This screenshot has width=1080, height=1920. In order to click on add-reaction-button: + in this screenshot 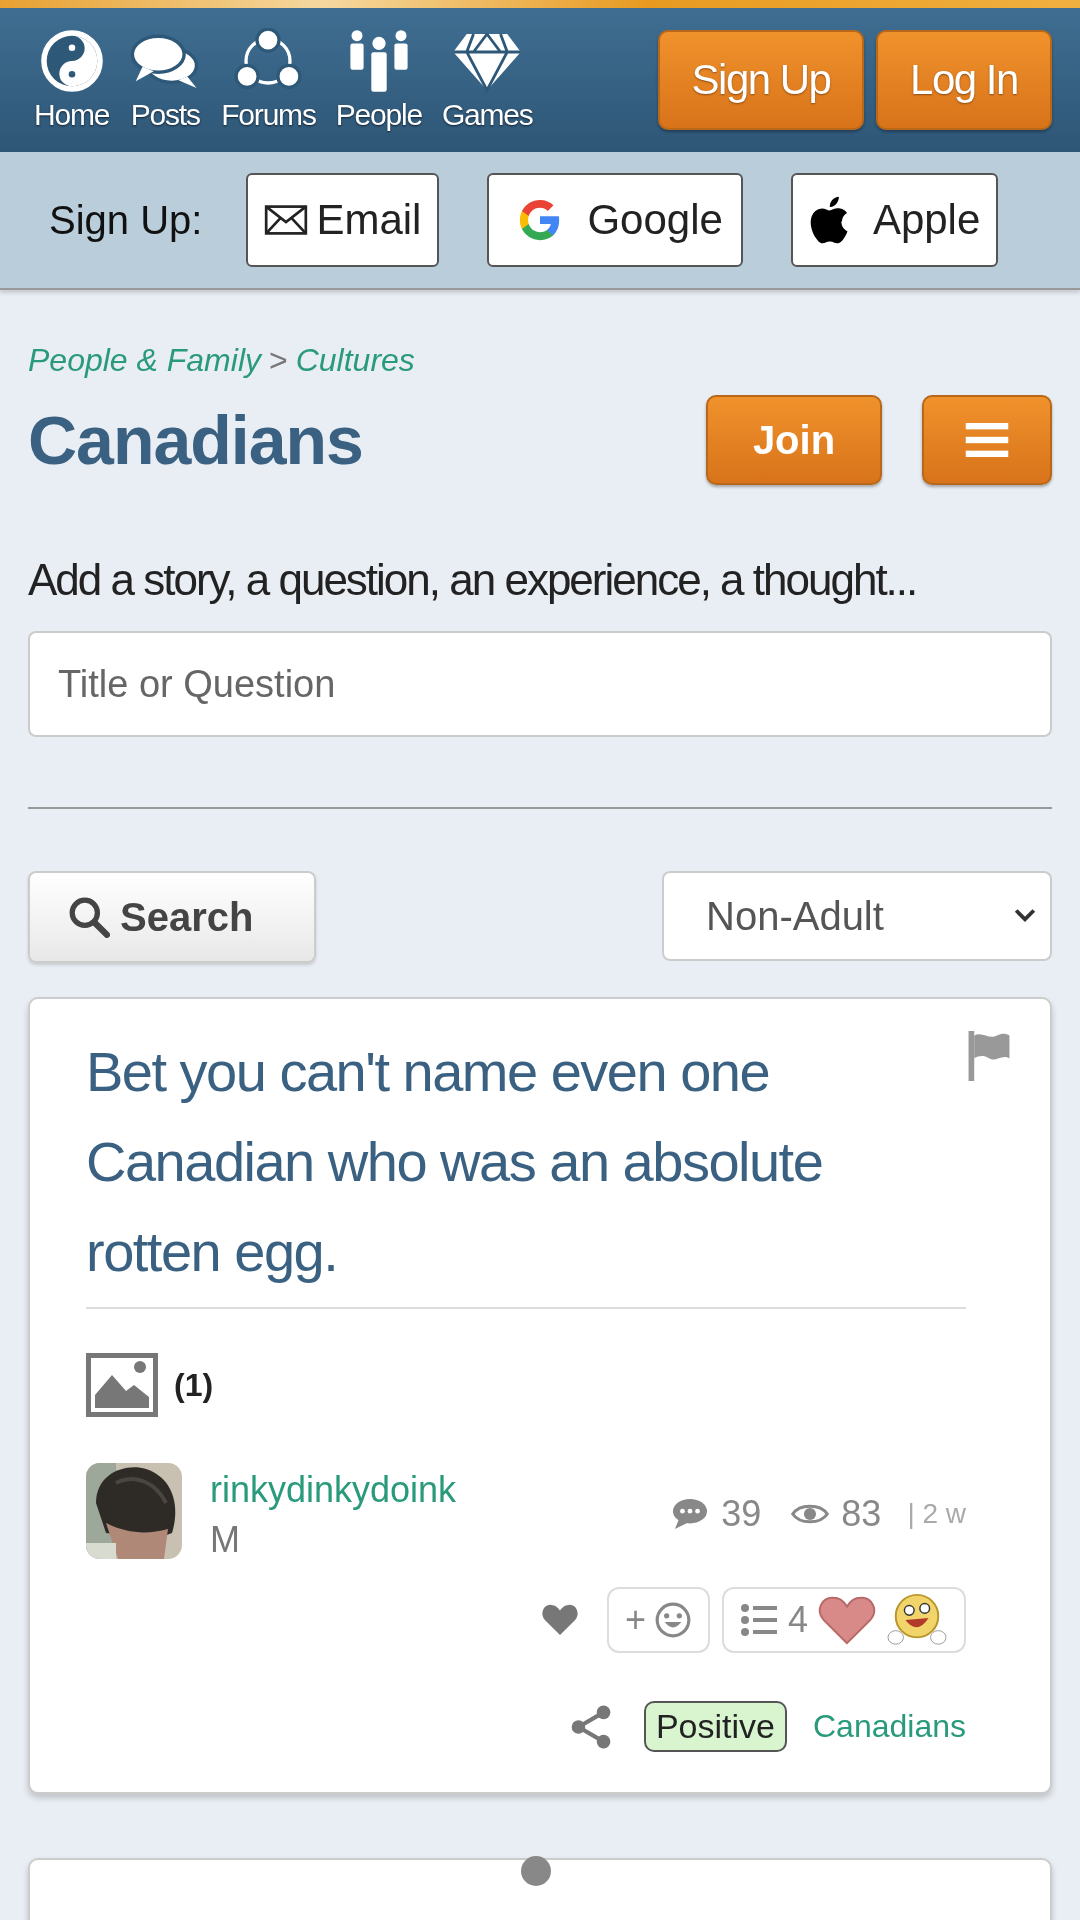, I will do `click(658, 1620)`.